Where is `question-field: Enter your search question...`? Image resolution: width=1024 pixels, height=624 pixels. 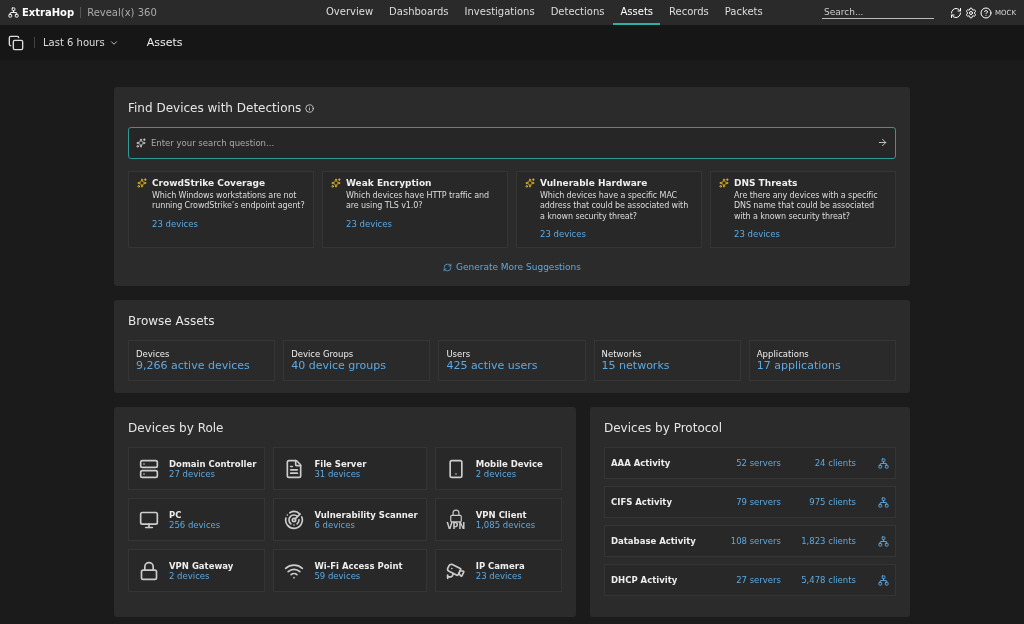 question-field: Enter your search question... is located at coordinates (512, 143).